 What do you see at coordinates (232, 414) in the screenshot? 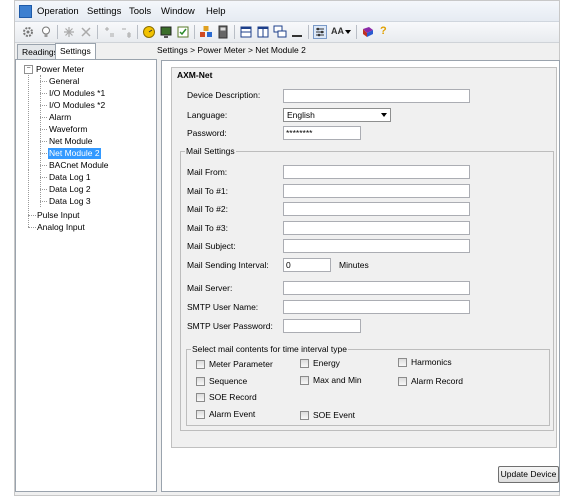
I see `alarm-event-label: Alarm Event` at bounding box center [232, 414].